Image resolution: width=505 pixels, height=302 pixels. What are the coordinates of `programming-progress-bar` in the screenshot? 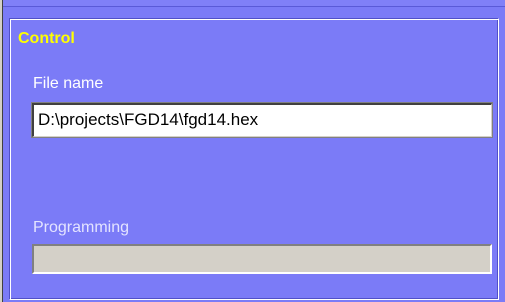 It's located at (262, 259).